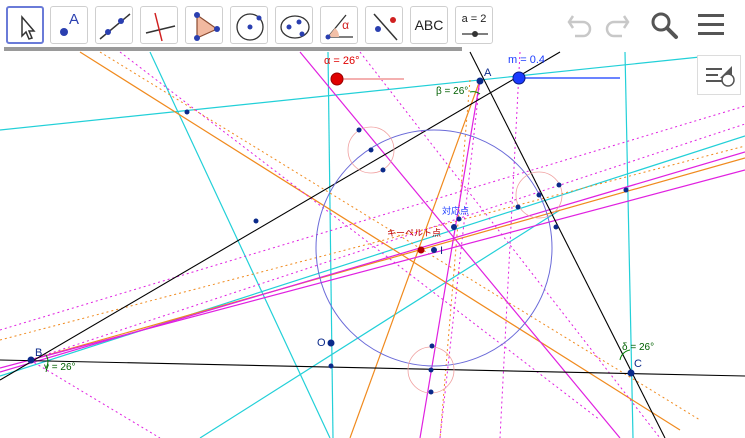  I want to click on circle-tool-button, so click(249, 25).